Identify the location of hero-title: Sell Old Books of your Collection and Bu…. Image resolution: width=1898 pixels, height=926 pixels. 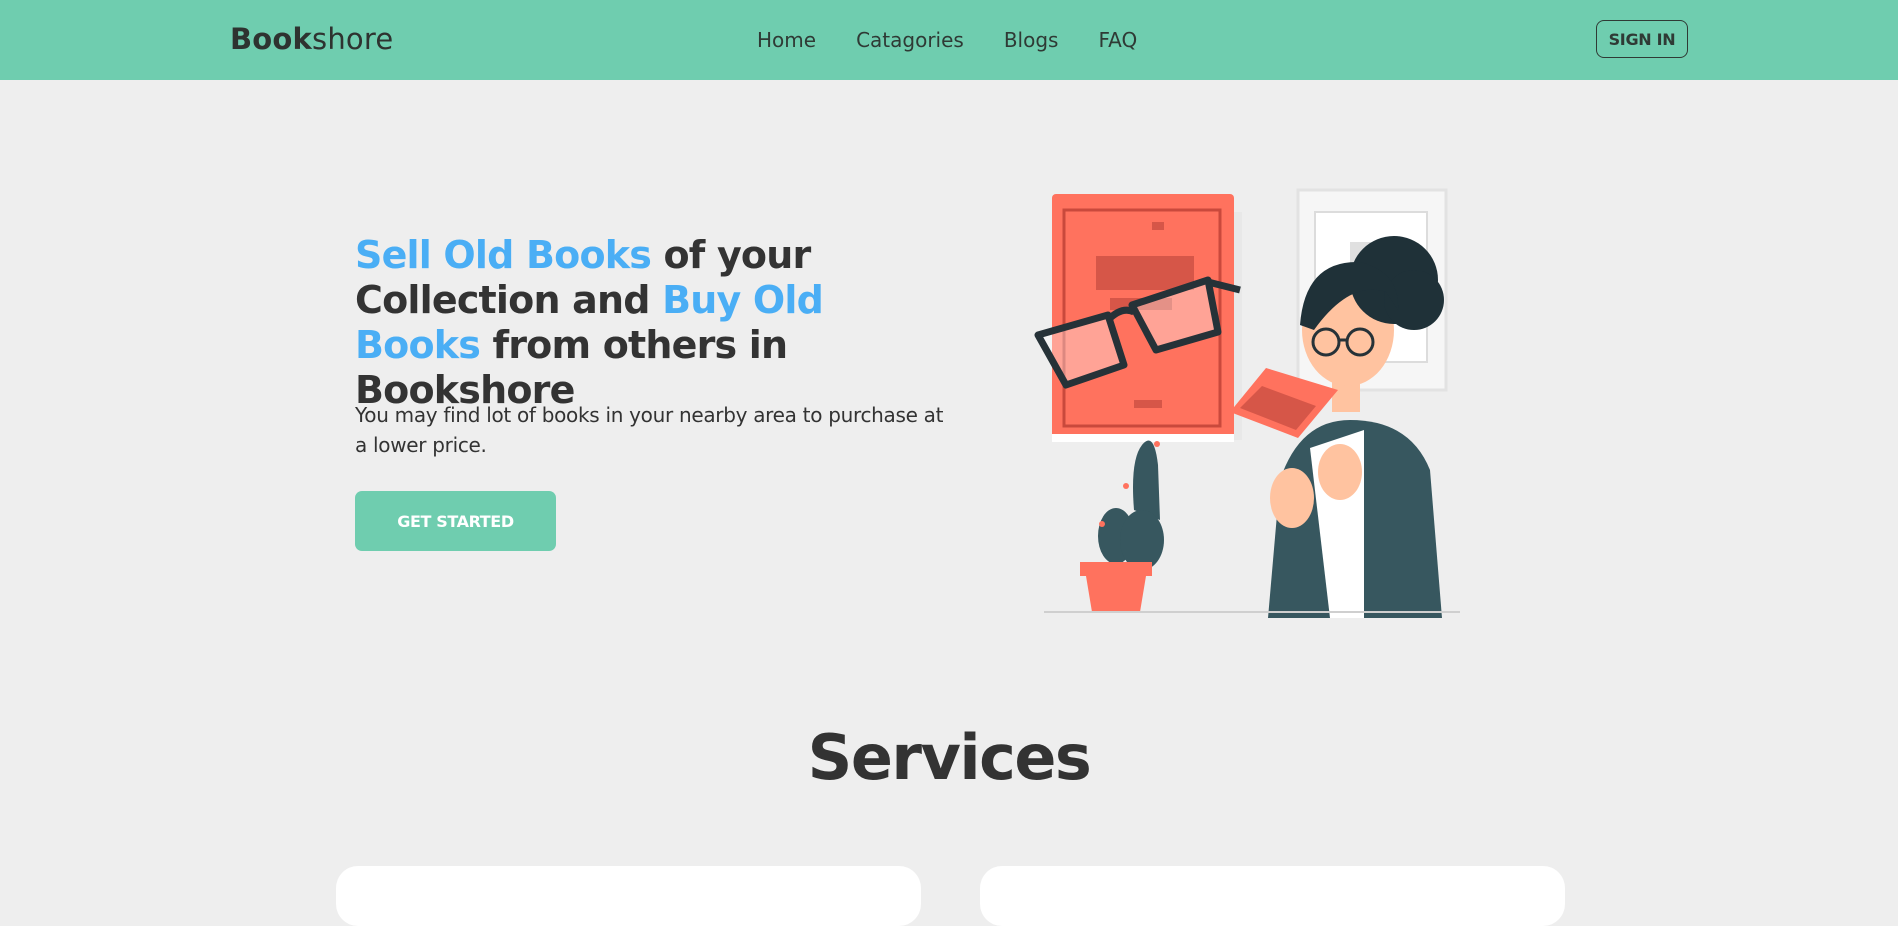
(655, 323).